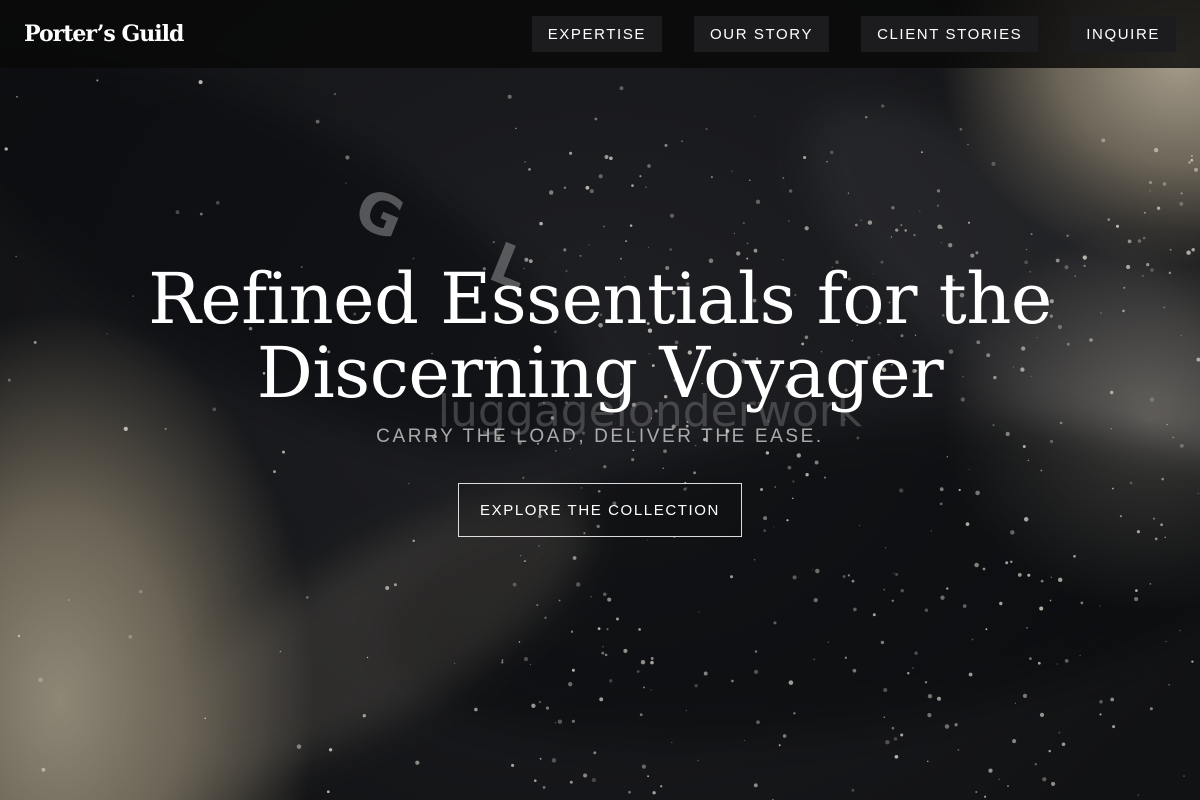 Image resolution: width=1200 pixels, height=800 pixels. I want to click on nav-item-expertise: EXPERTISE, so click(597, 34).